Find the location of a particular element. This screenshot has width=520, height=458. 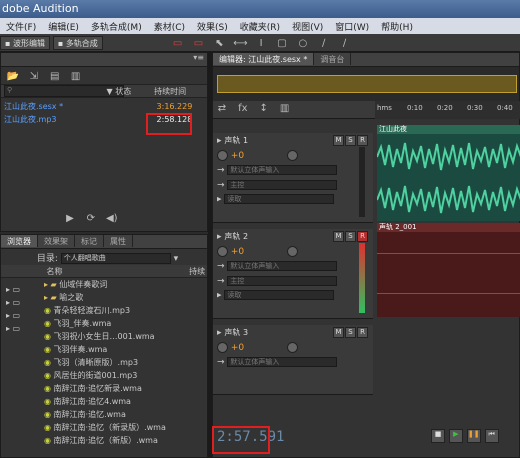

play-button: ▶ is located at coordinates (455, 436).